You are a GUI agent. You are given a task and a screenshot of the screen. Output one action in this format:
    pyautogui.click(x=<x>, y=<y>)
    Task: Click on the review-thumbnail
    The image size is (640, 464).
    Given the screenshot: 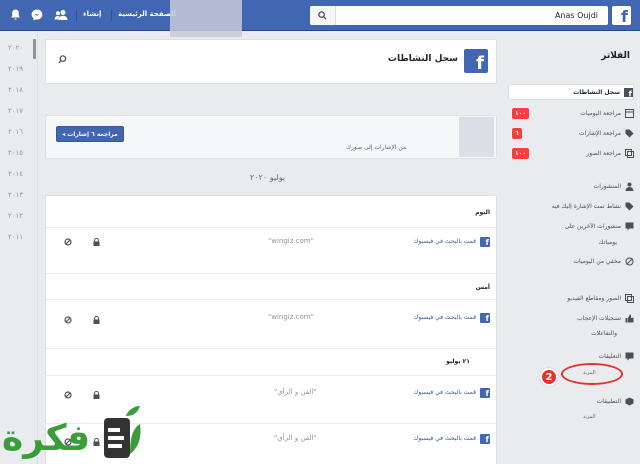 What is the action you would take?
    pyautogui.click(x=476, y=137)
    